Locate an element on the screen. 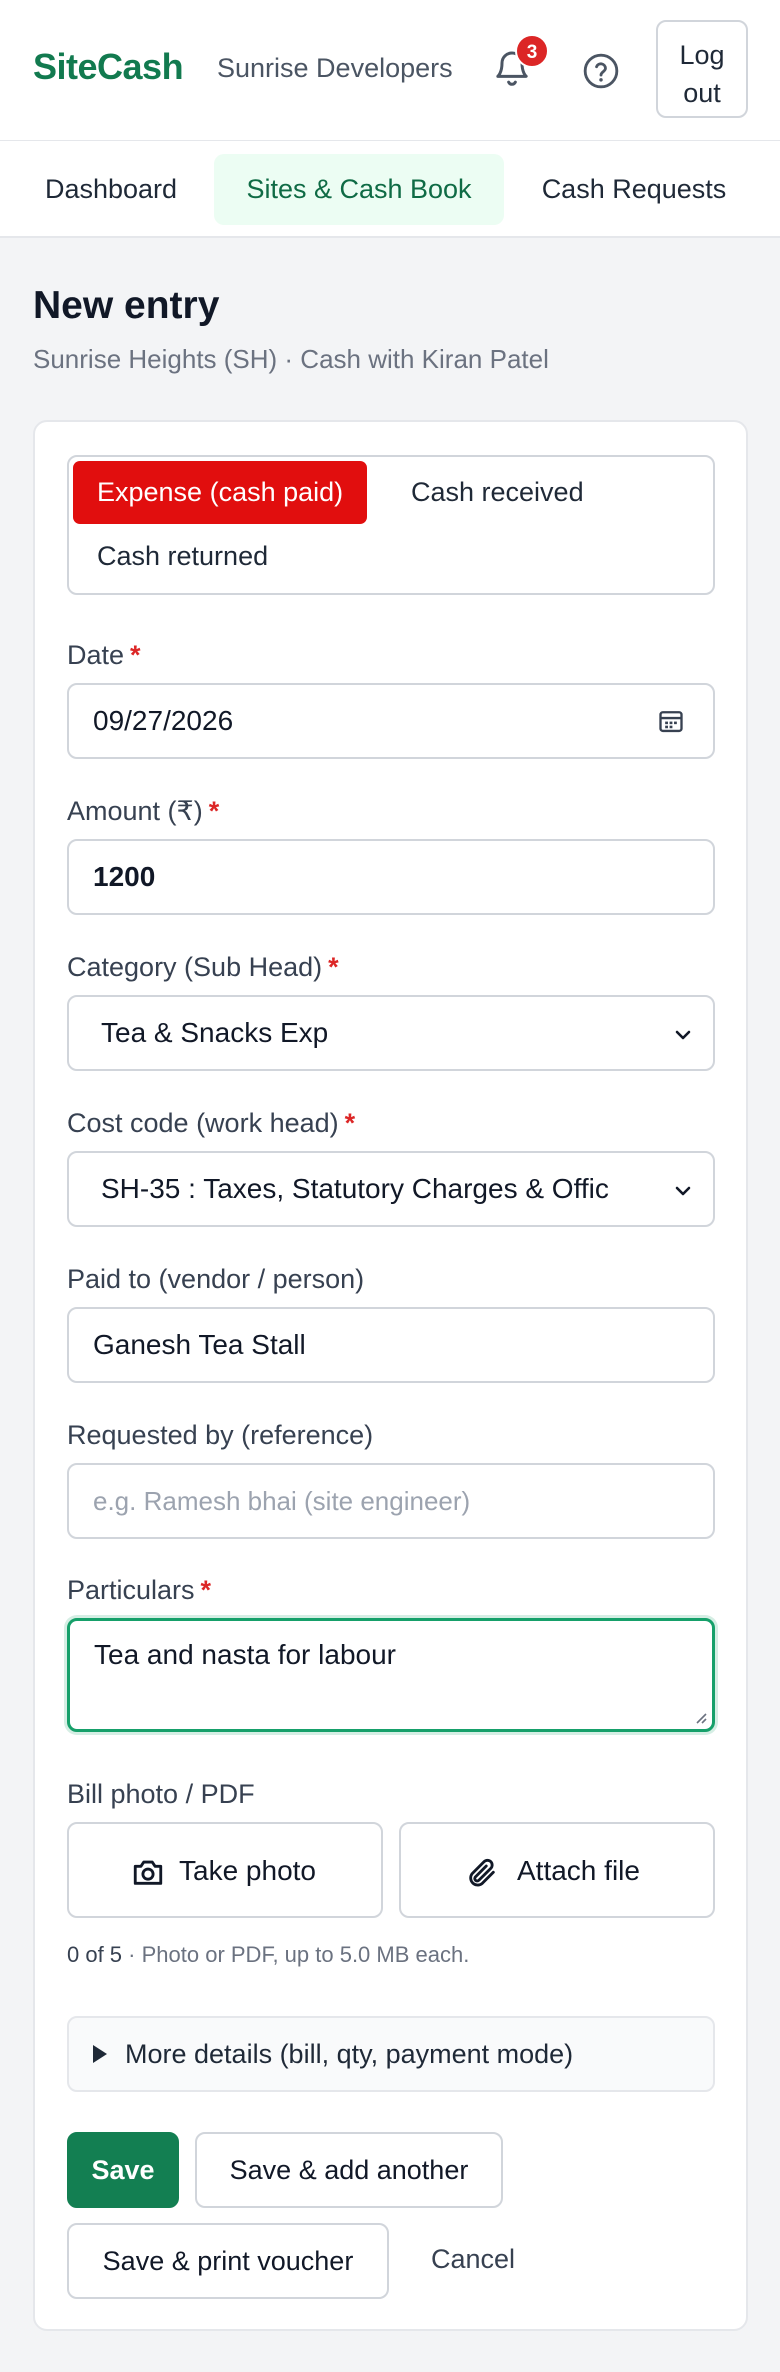 The image size is (780, 2372). top-bar: SiteCash Sunrise Developers 3 Log out is located at coordinates (390, 70).